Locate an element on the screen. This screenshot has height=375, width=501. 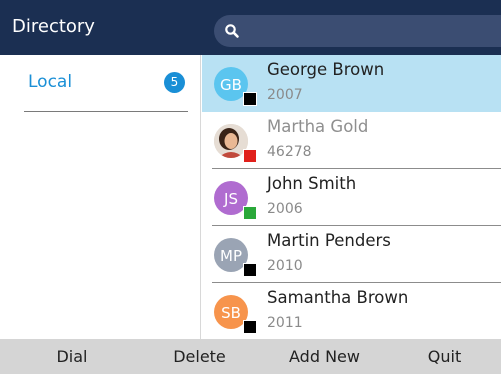
contact-number: 2006 is located at coordinates (285, 209).